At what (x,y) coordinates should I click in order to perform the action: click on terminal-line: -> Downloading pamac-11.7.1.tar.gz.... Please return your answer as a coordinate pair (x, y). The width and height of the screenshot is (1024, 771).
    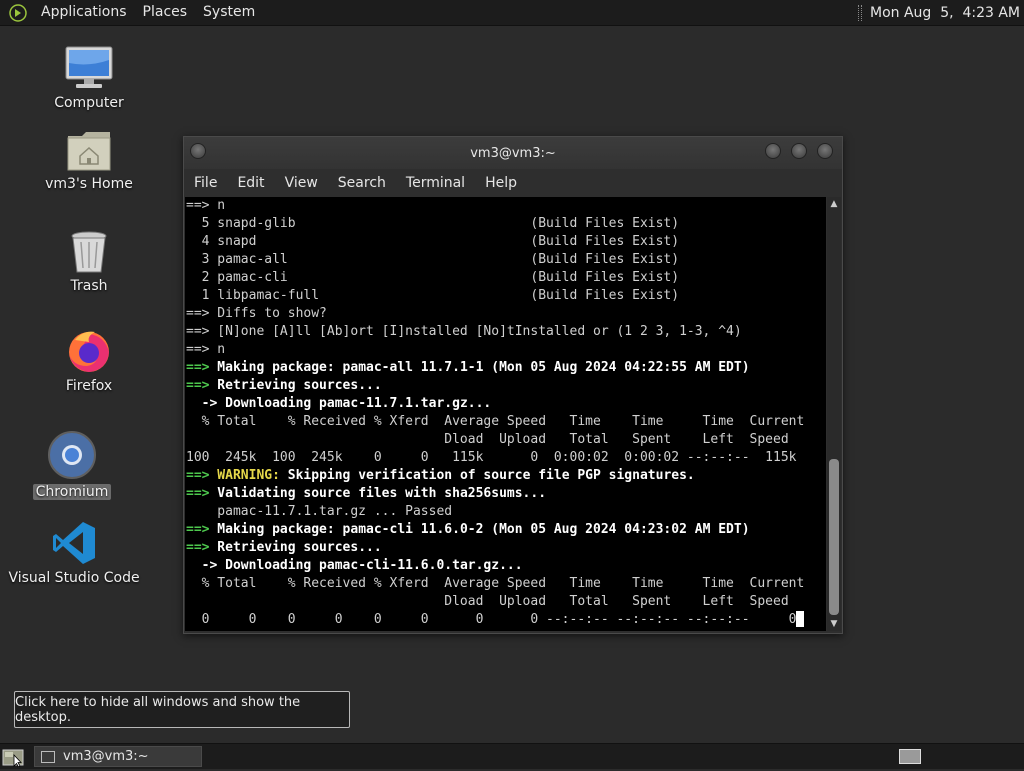
    Looking at the image, I should click on (506, 404).